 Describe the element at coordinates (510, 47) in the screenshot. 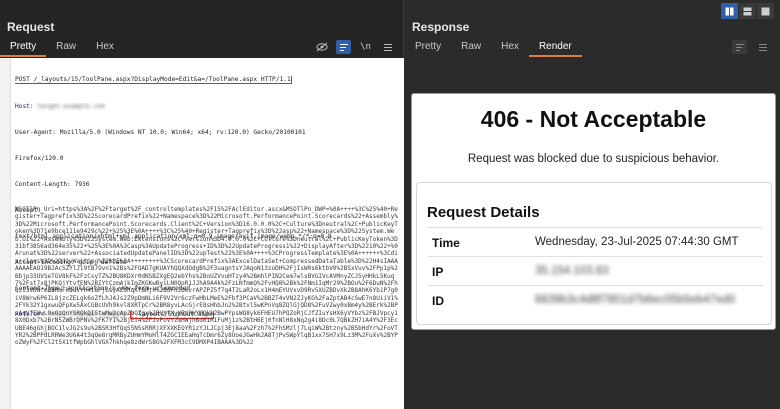

I see `response-tab-hex: Hex` at that location.